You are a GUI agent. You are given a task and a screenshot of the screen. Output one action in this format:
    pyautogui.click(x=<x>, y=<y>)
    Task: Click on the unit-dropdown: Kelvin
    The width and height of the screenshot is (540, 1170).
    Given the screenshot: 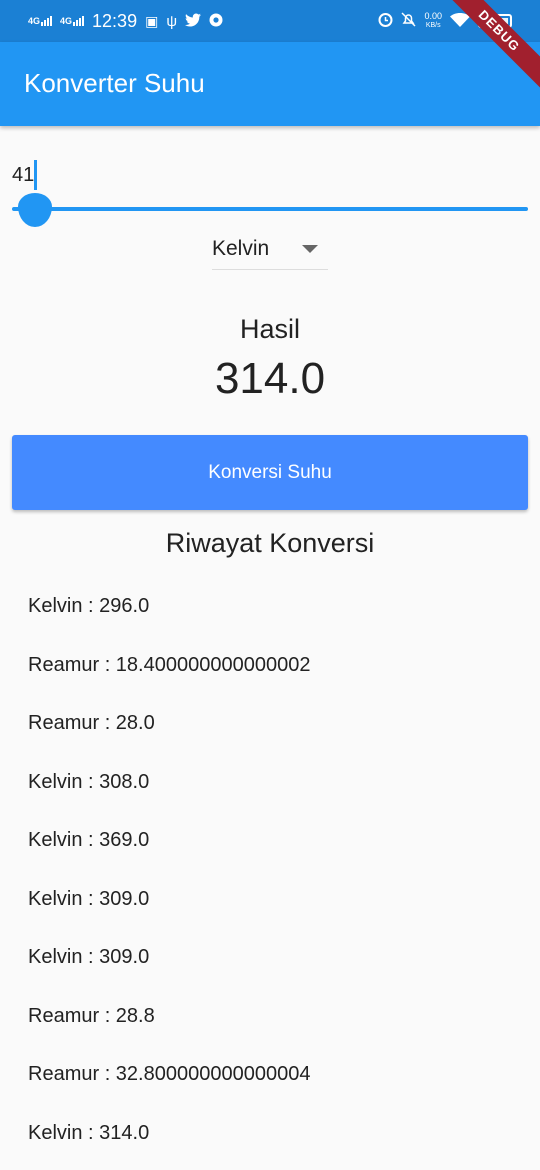 What is the action you would take?
    pyautogui.click(x=270, y=249)
    